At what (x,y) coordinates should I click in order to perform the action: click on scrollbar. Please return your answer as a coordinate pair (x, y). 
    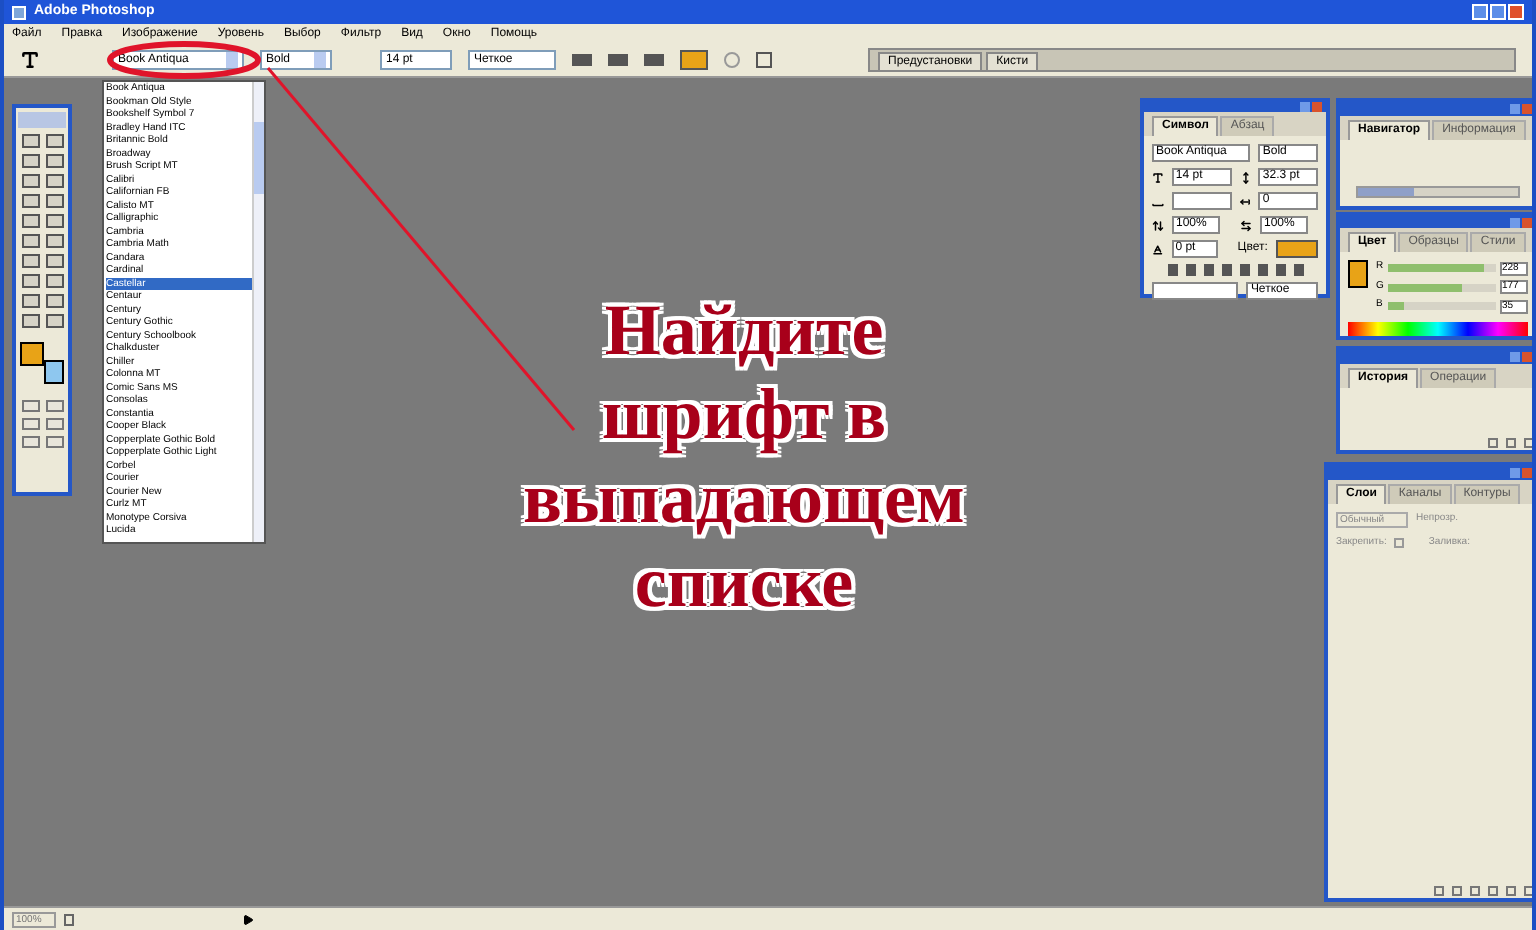
    Looking at the image, I should click on (258, 312).